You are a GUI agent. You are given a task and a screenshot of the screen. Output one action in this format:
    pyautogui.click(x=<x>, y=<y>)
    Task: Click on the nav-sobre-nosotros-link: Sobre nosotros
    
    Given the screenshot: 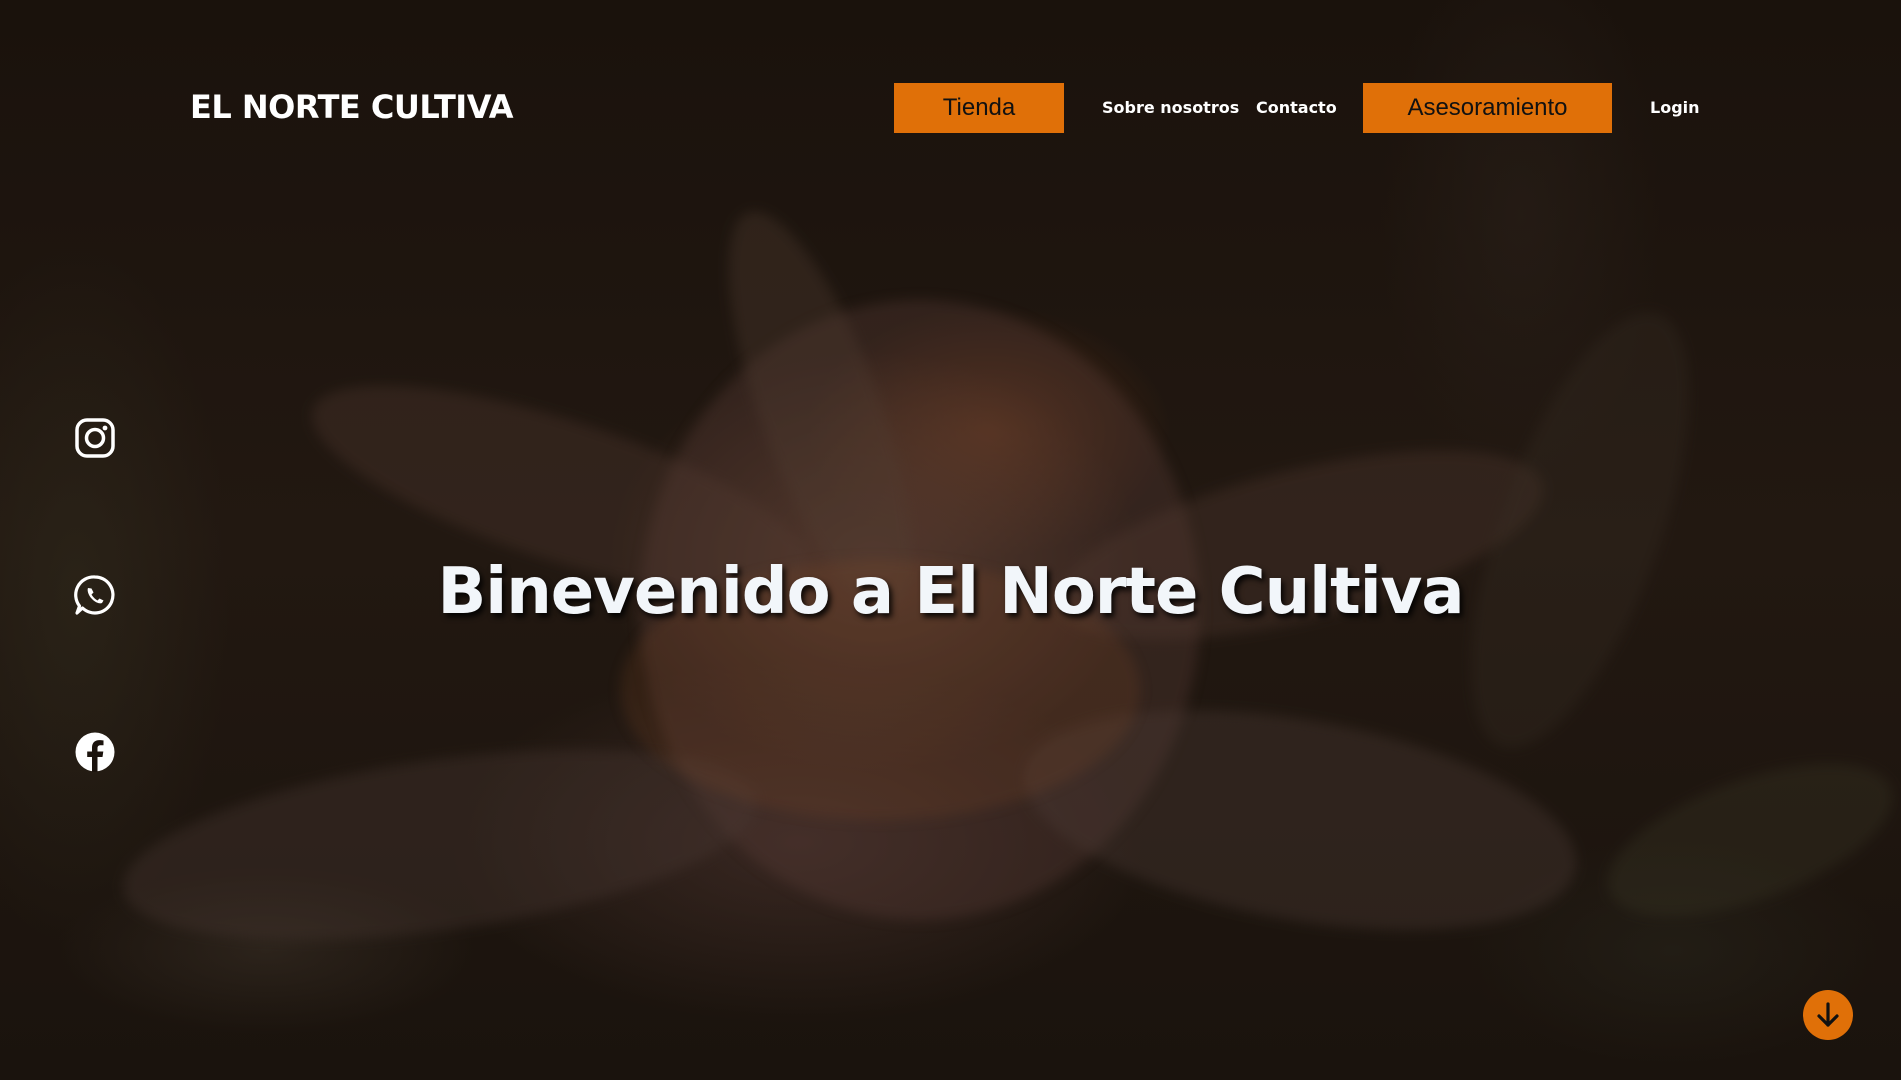 What is the action you would take?
    pyautogui.click(x=1170, y=107)
    